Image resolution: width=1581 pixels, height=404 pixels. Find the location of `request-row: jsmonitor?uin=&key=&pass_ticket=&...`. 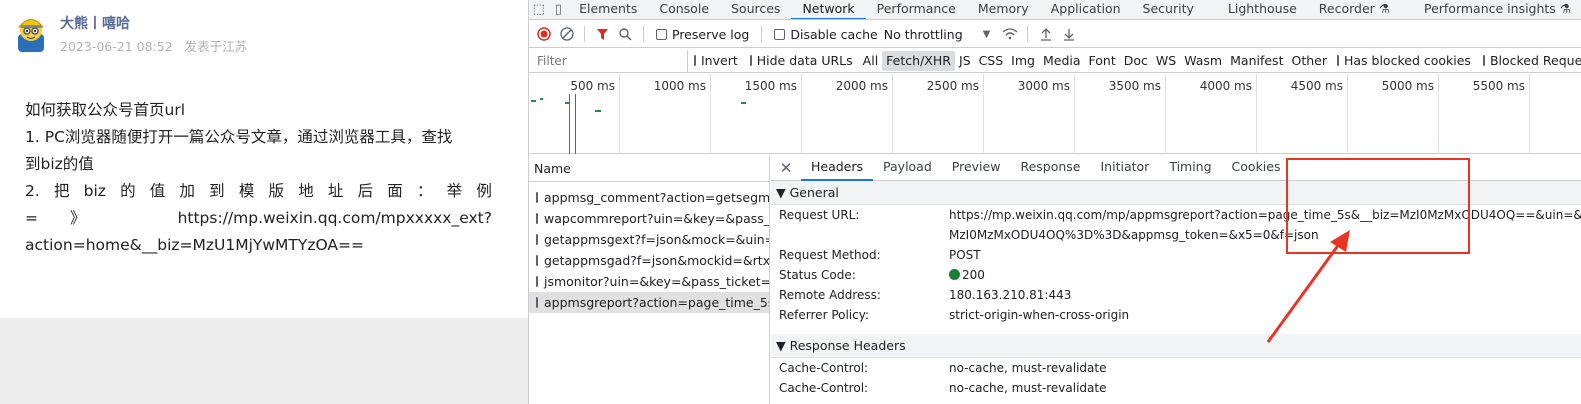

request-row: jsmonitor?uin=&key=&pass_ticket=&... is located at coordinates (649, 281).